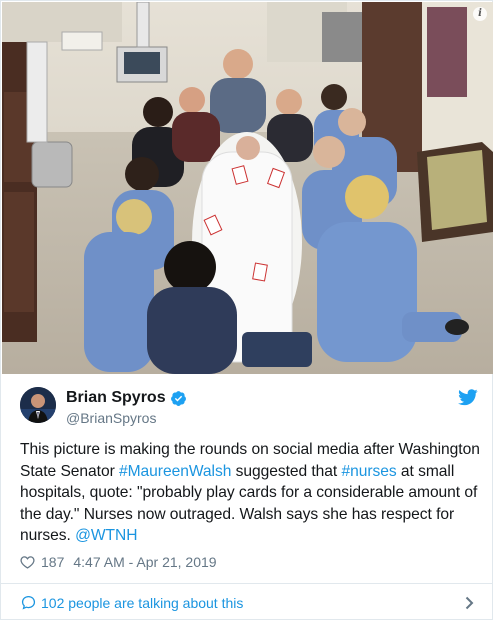 The height and width of the screenshot is (621, 493). Describe the element at coordinates (247, 602) in the screenshot. I see `conversation-link: 102 people are talking about this` at that location.